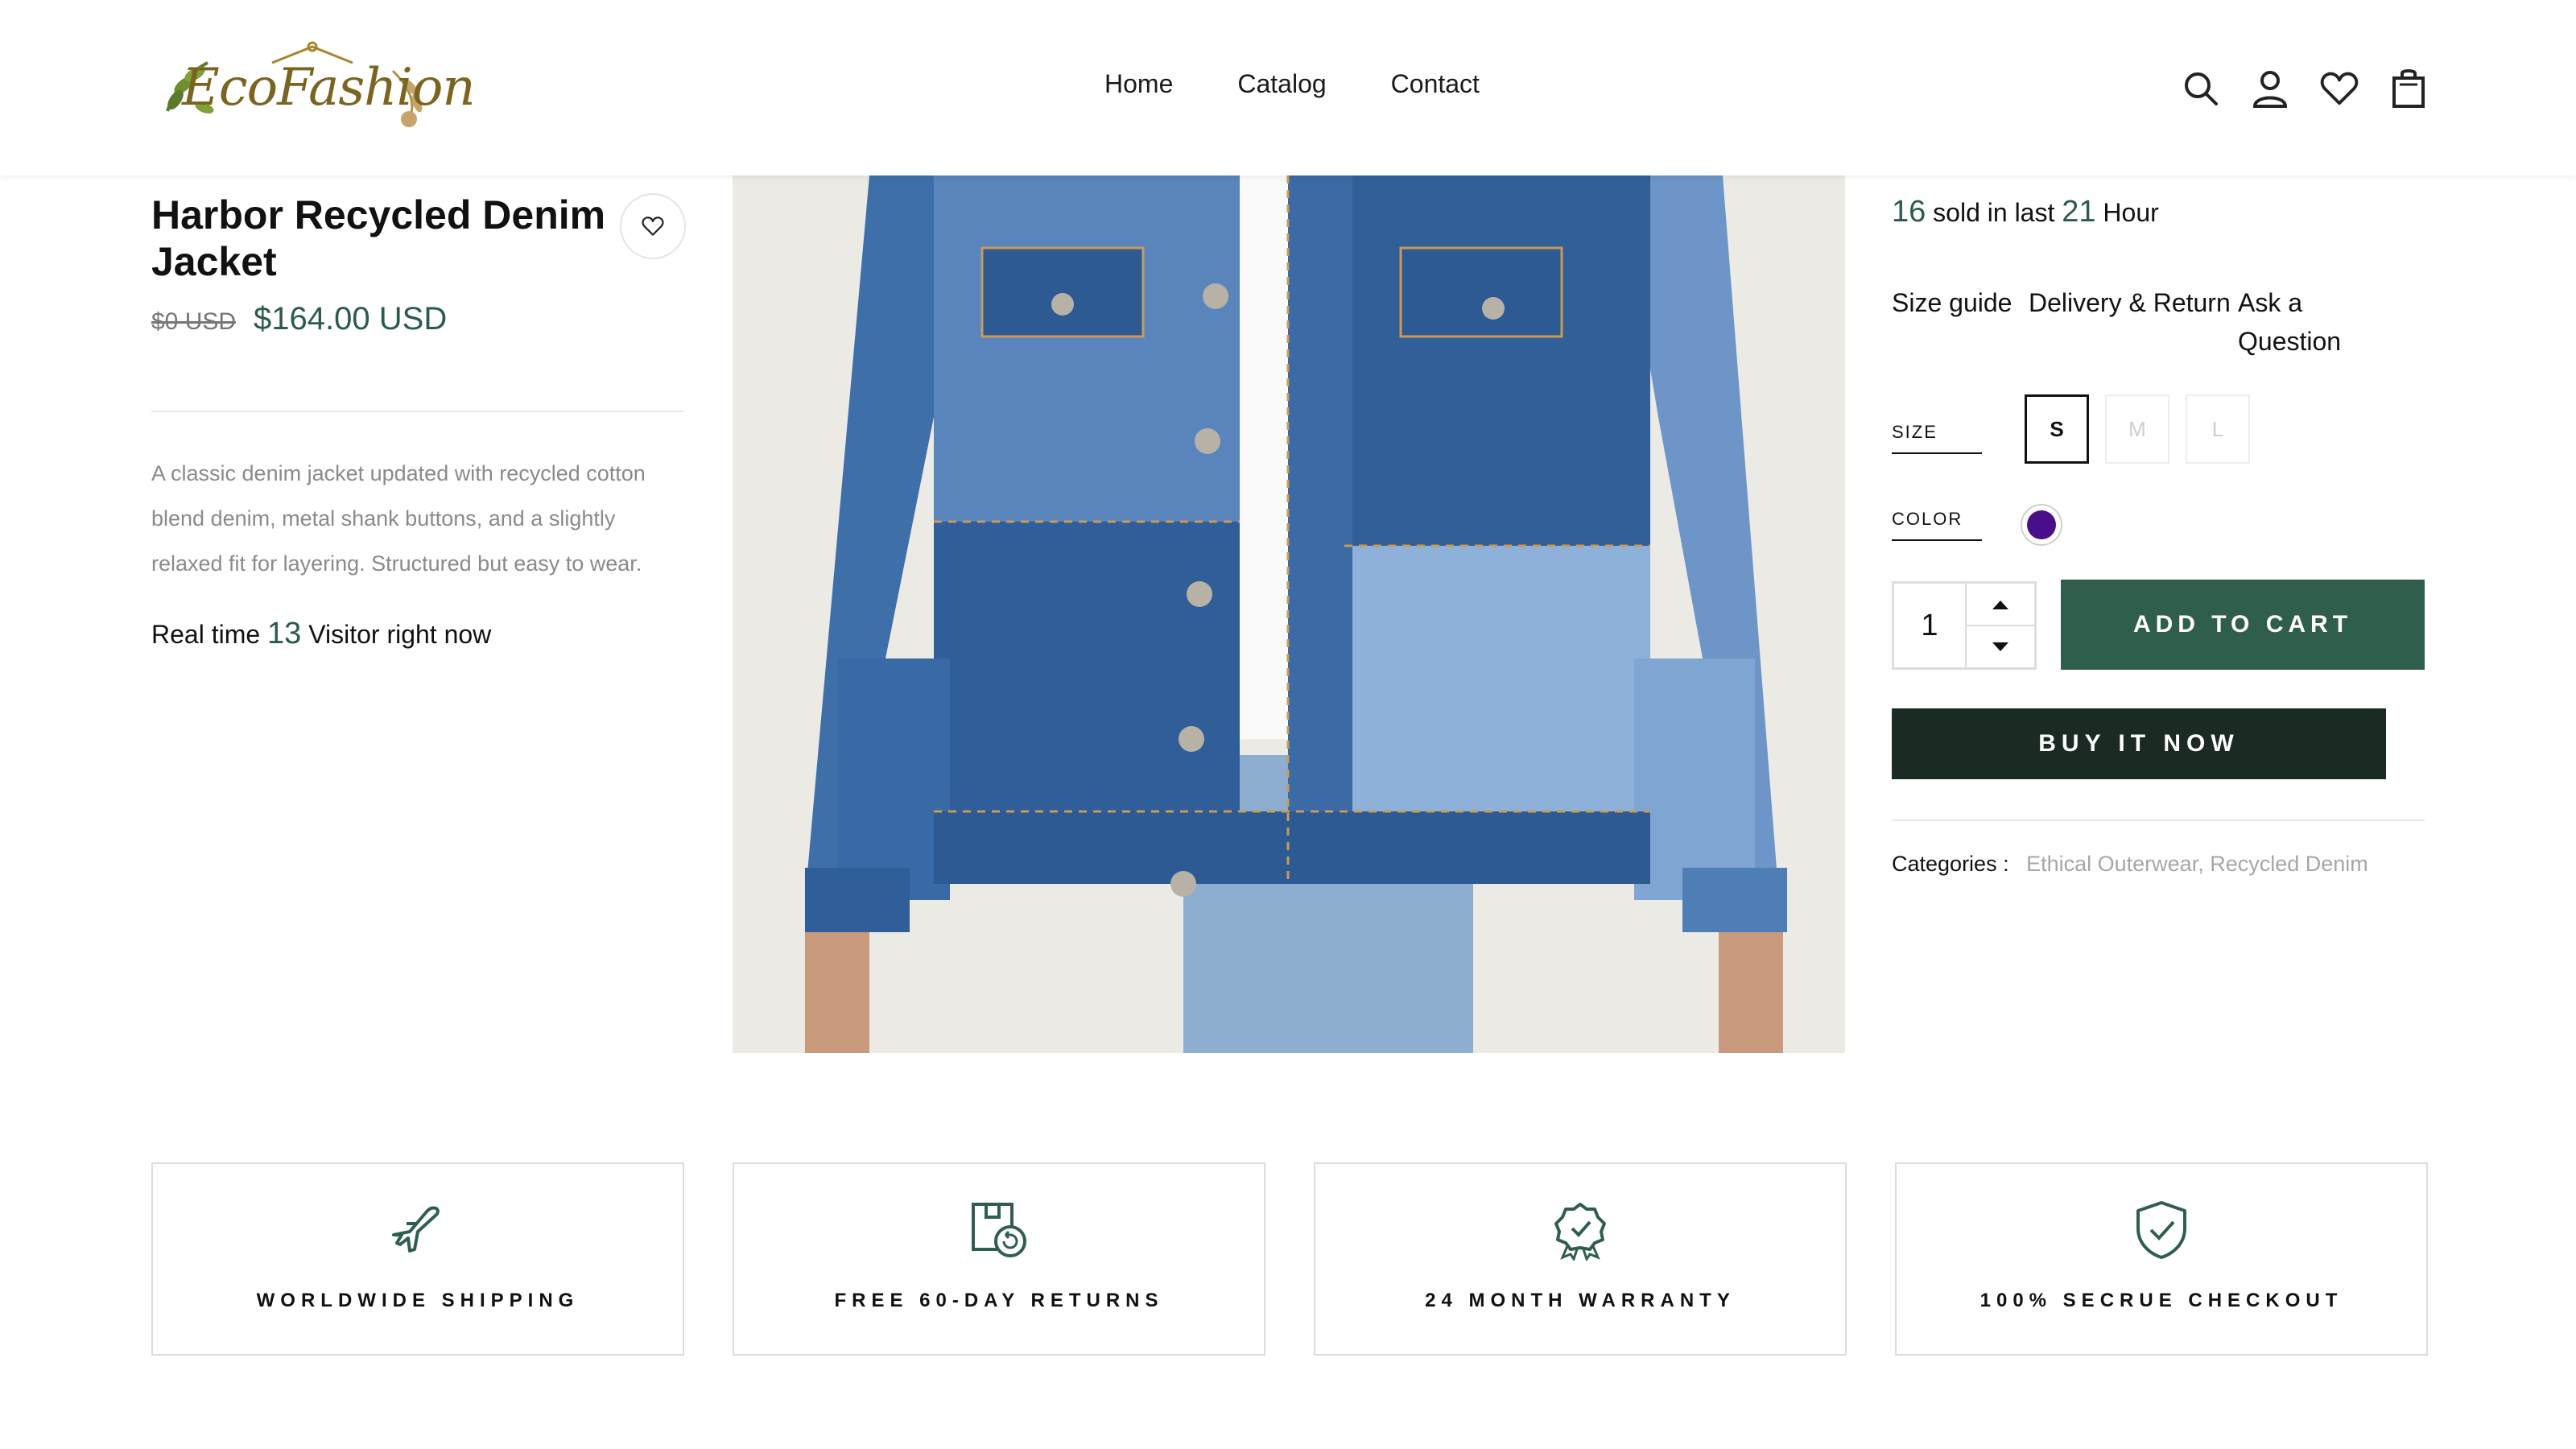 The image size is (2576, 1449). What do you see at coordinates (2218, 429) in the screenshot?
I see `size-option-l: L` at bounding box center [2218, 429].